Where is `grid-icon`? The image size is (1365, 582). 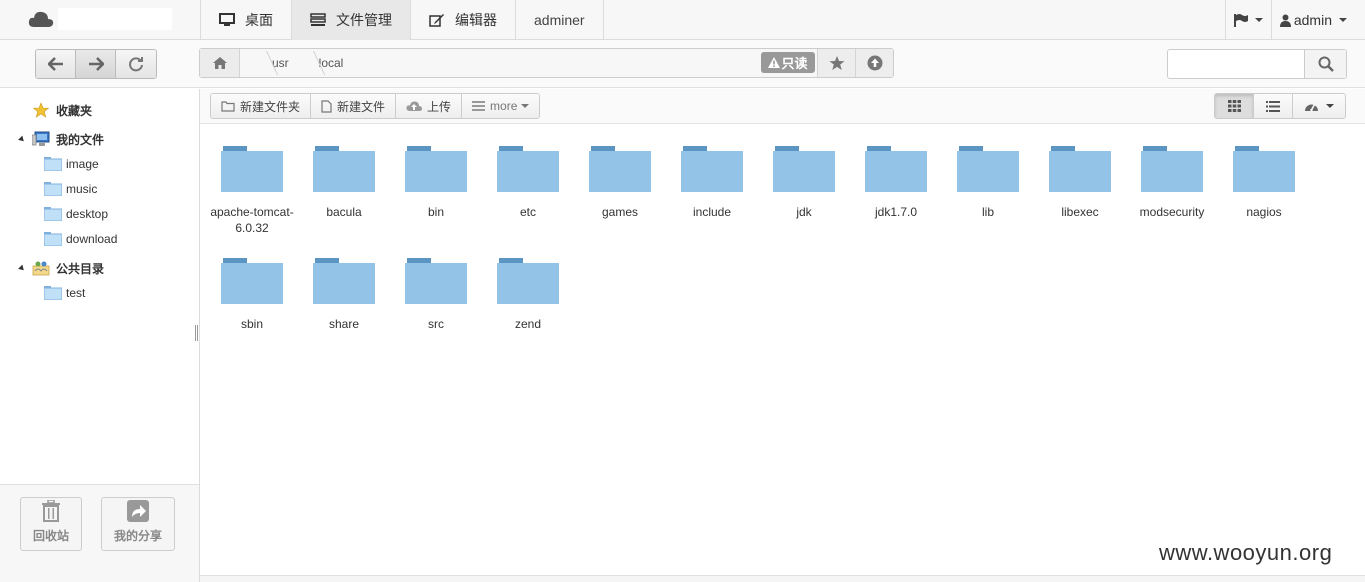 grid-icon is located at coordinates (1234, 106).